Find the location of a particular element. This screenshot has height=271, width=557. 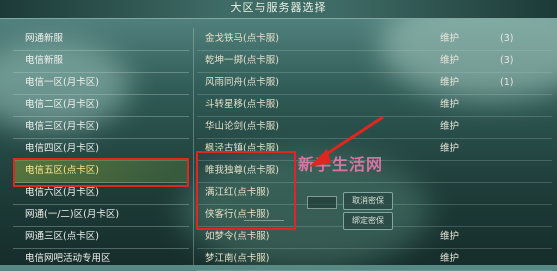

server-name: 梦江南(点卡服) is located at coordinates (237, 258).